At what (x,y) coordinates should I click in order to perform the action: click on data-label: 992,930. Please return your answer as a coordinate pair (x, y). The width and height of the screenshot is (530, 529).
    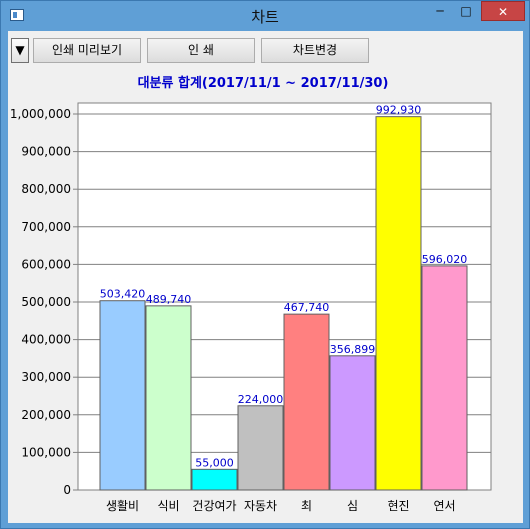
    Looking at the image, I should click on (399, 110).